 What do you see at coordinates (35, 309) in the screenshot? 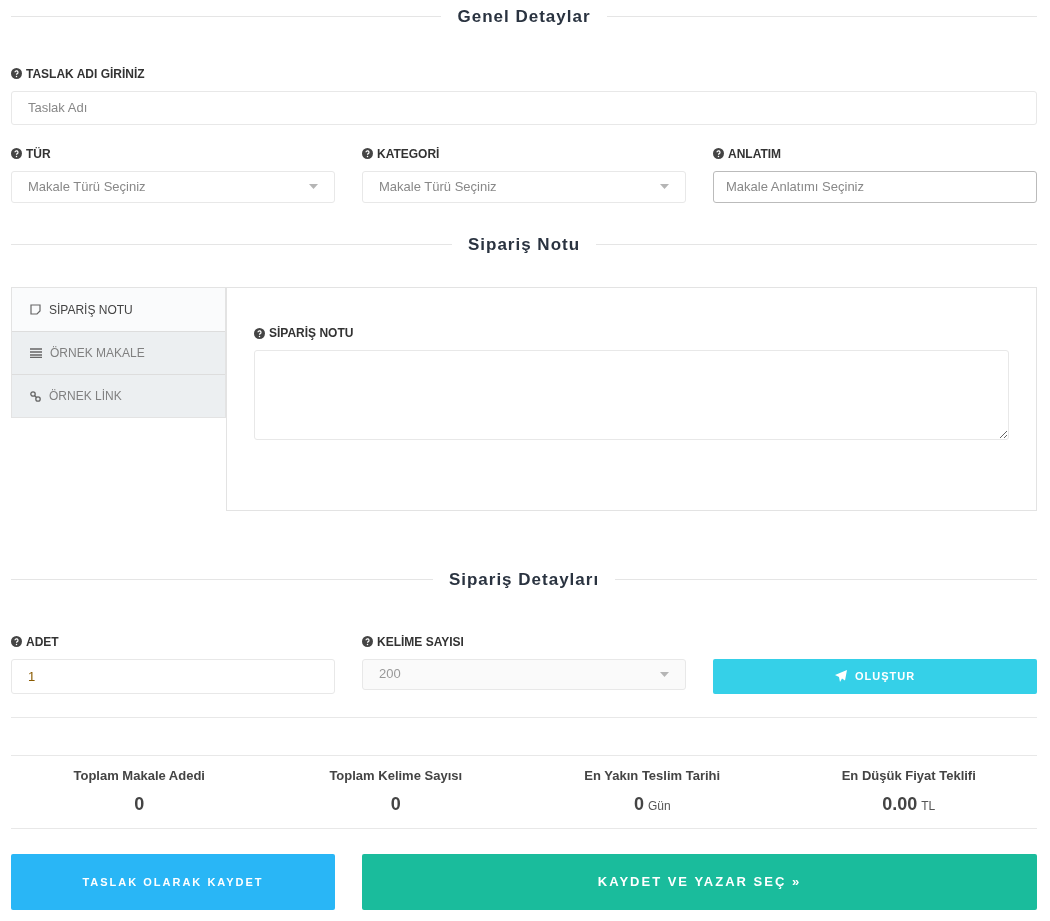
I see `note-icon` at bounding box center [35, 309].